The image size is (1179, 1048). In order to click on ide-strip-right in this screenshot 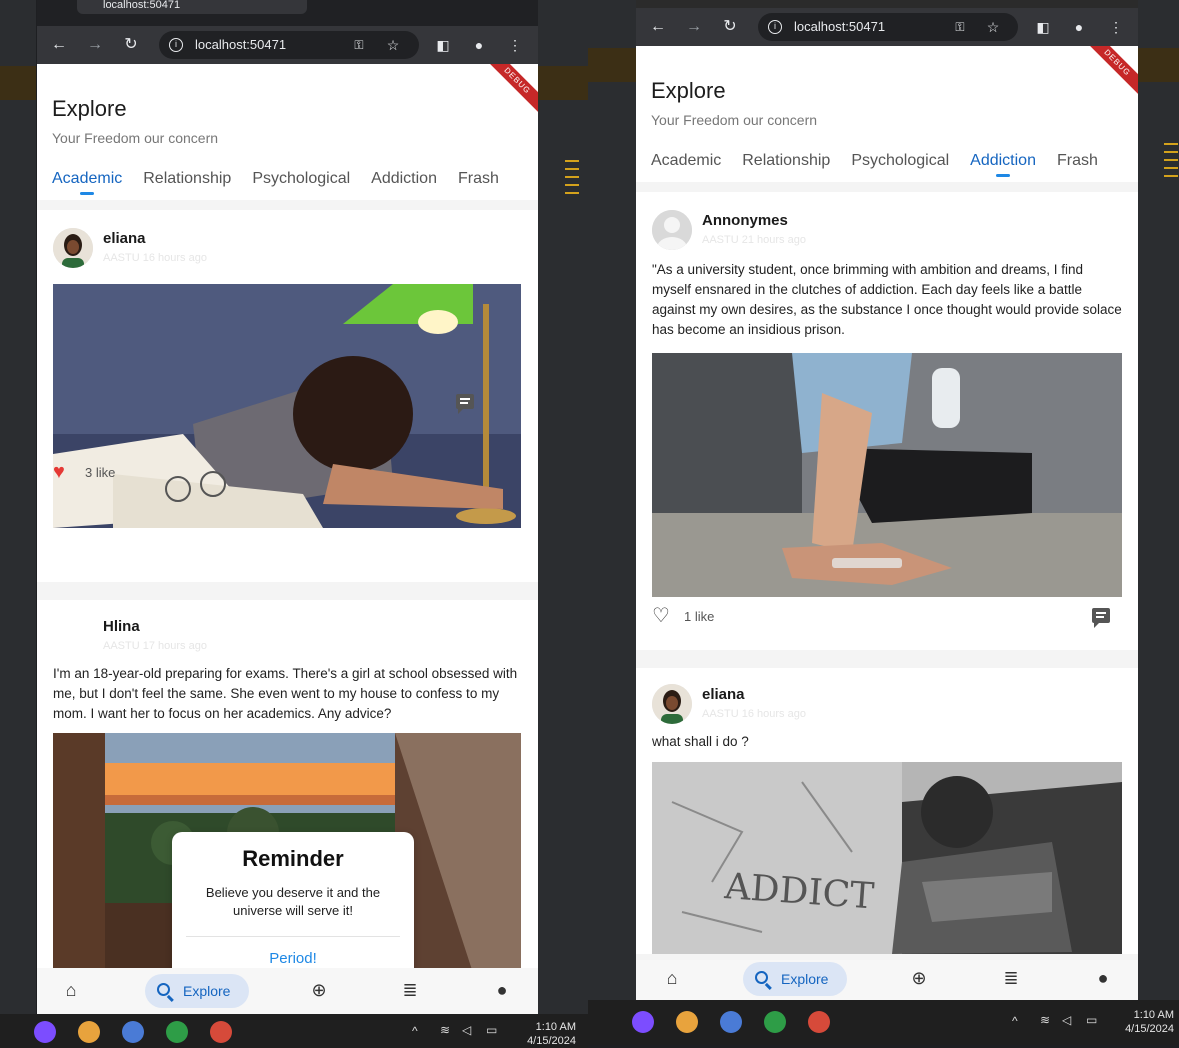, I will do `click(612, 522)`.